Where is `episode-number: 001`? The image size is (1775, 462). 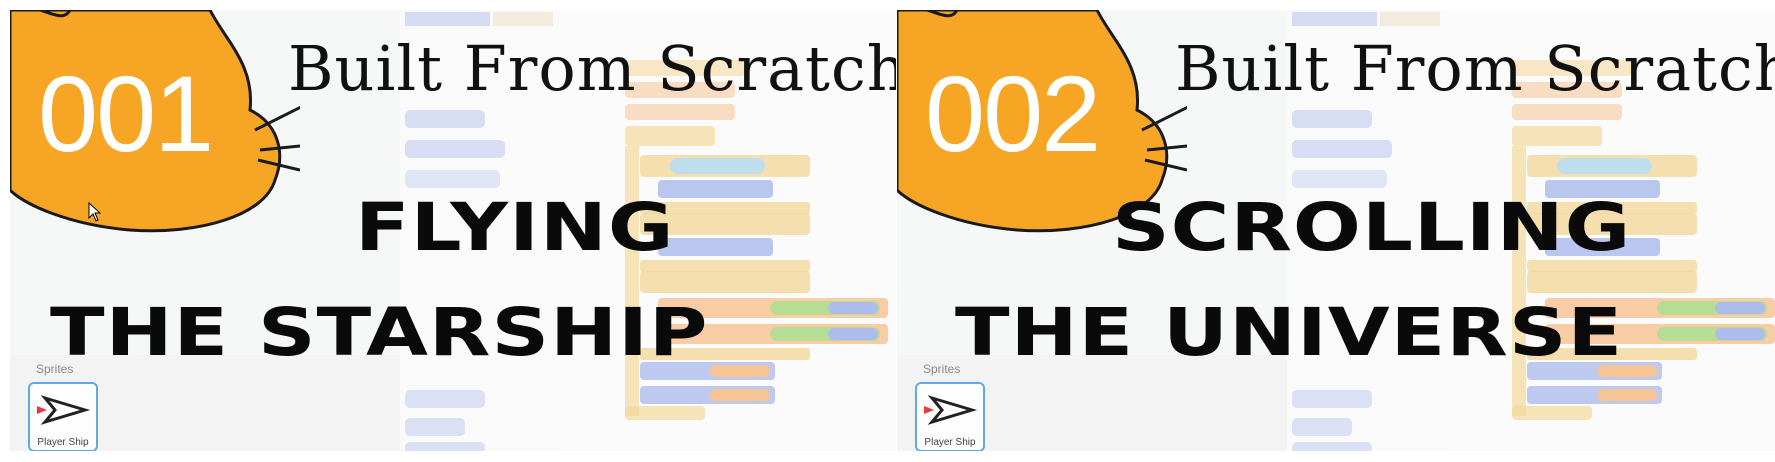
episode-number: 001 is located at coordinates (126, 113).